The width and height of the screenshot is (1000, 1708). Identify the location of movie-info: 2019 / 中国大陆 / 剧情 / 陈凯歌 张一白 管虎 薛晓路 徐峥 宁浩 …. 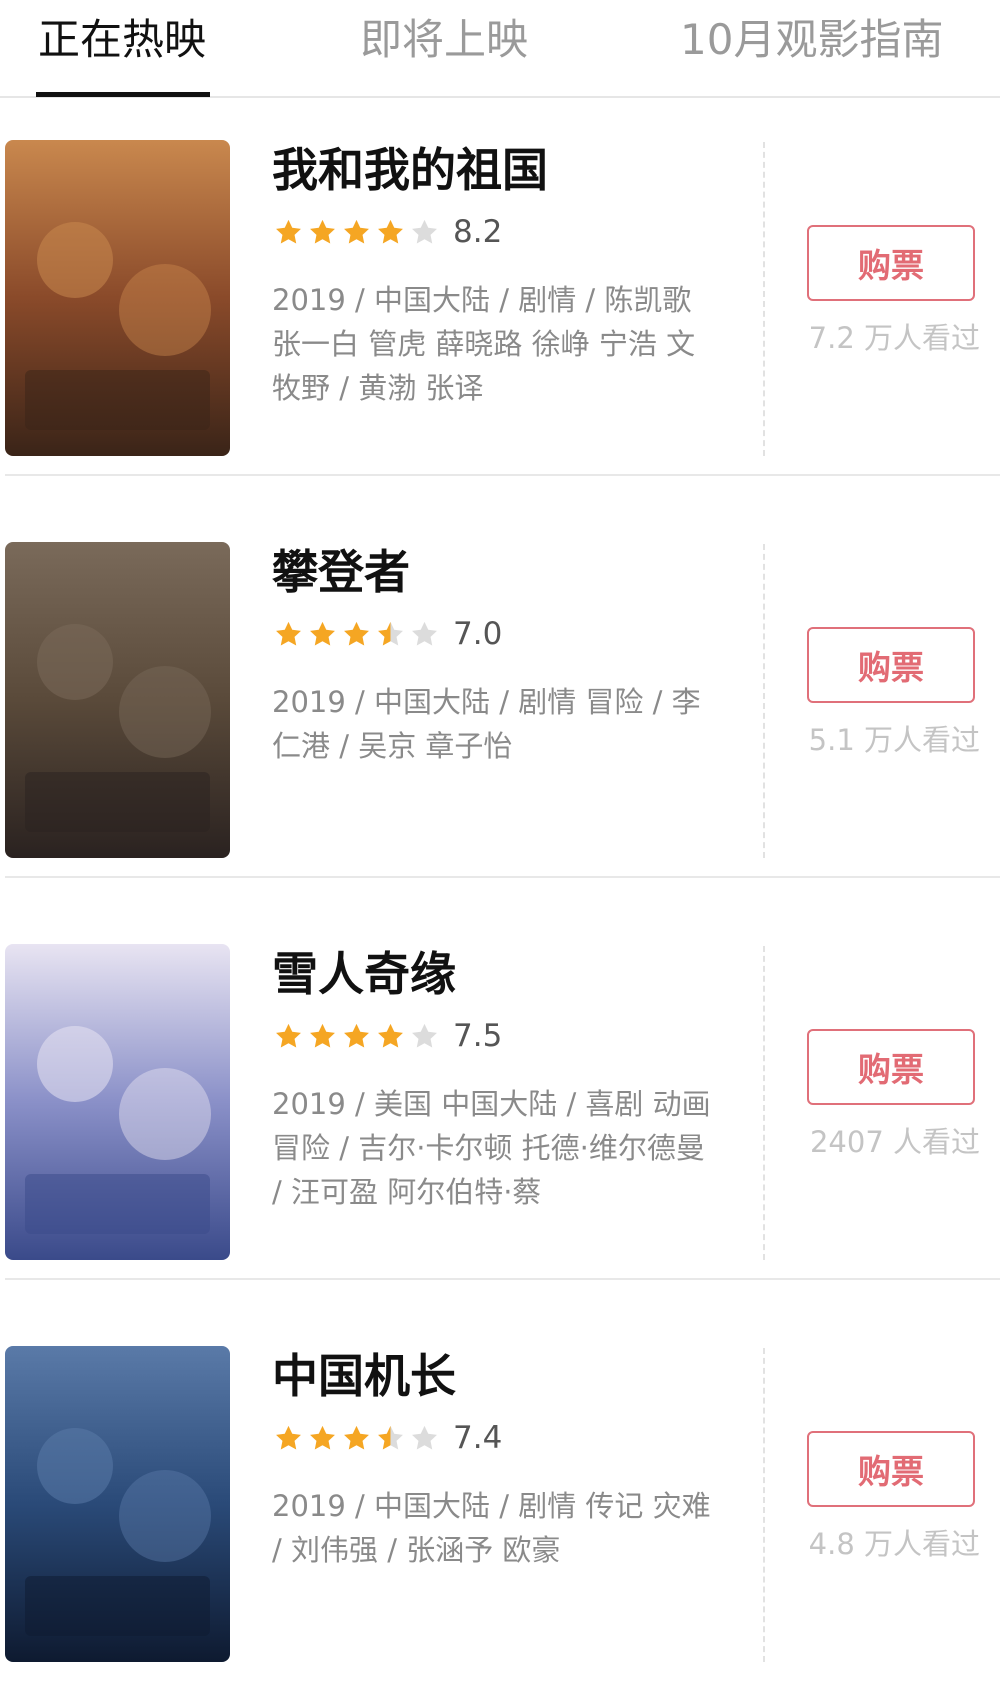
(484, 344).